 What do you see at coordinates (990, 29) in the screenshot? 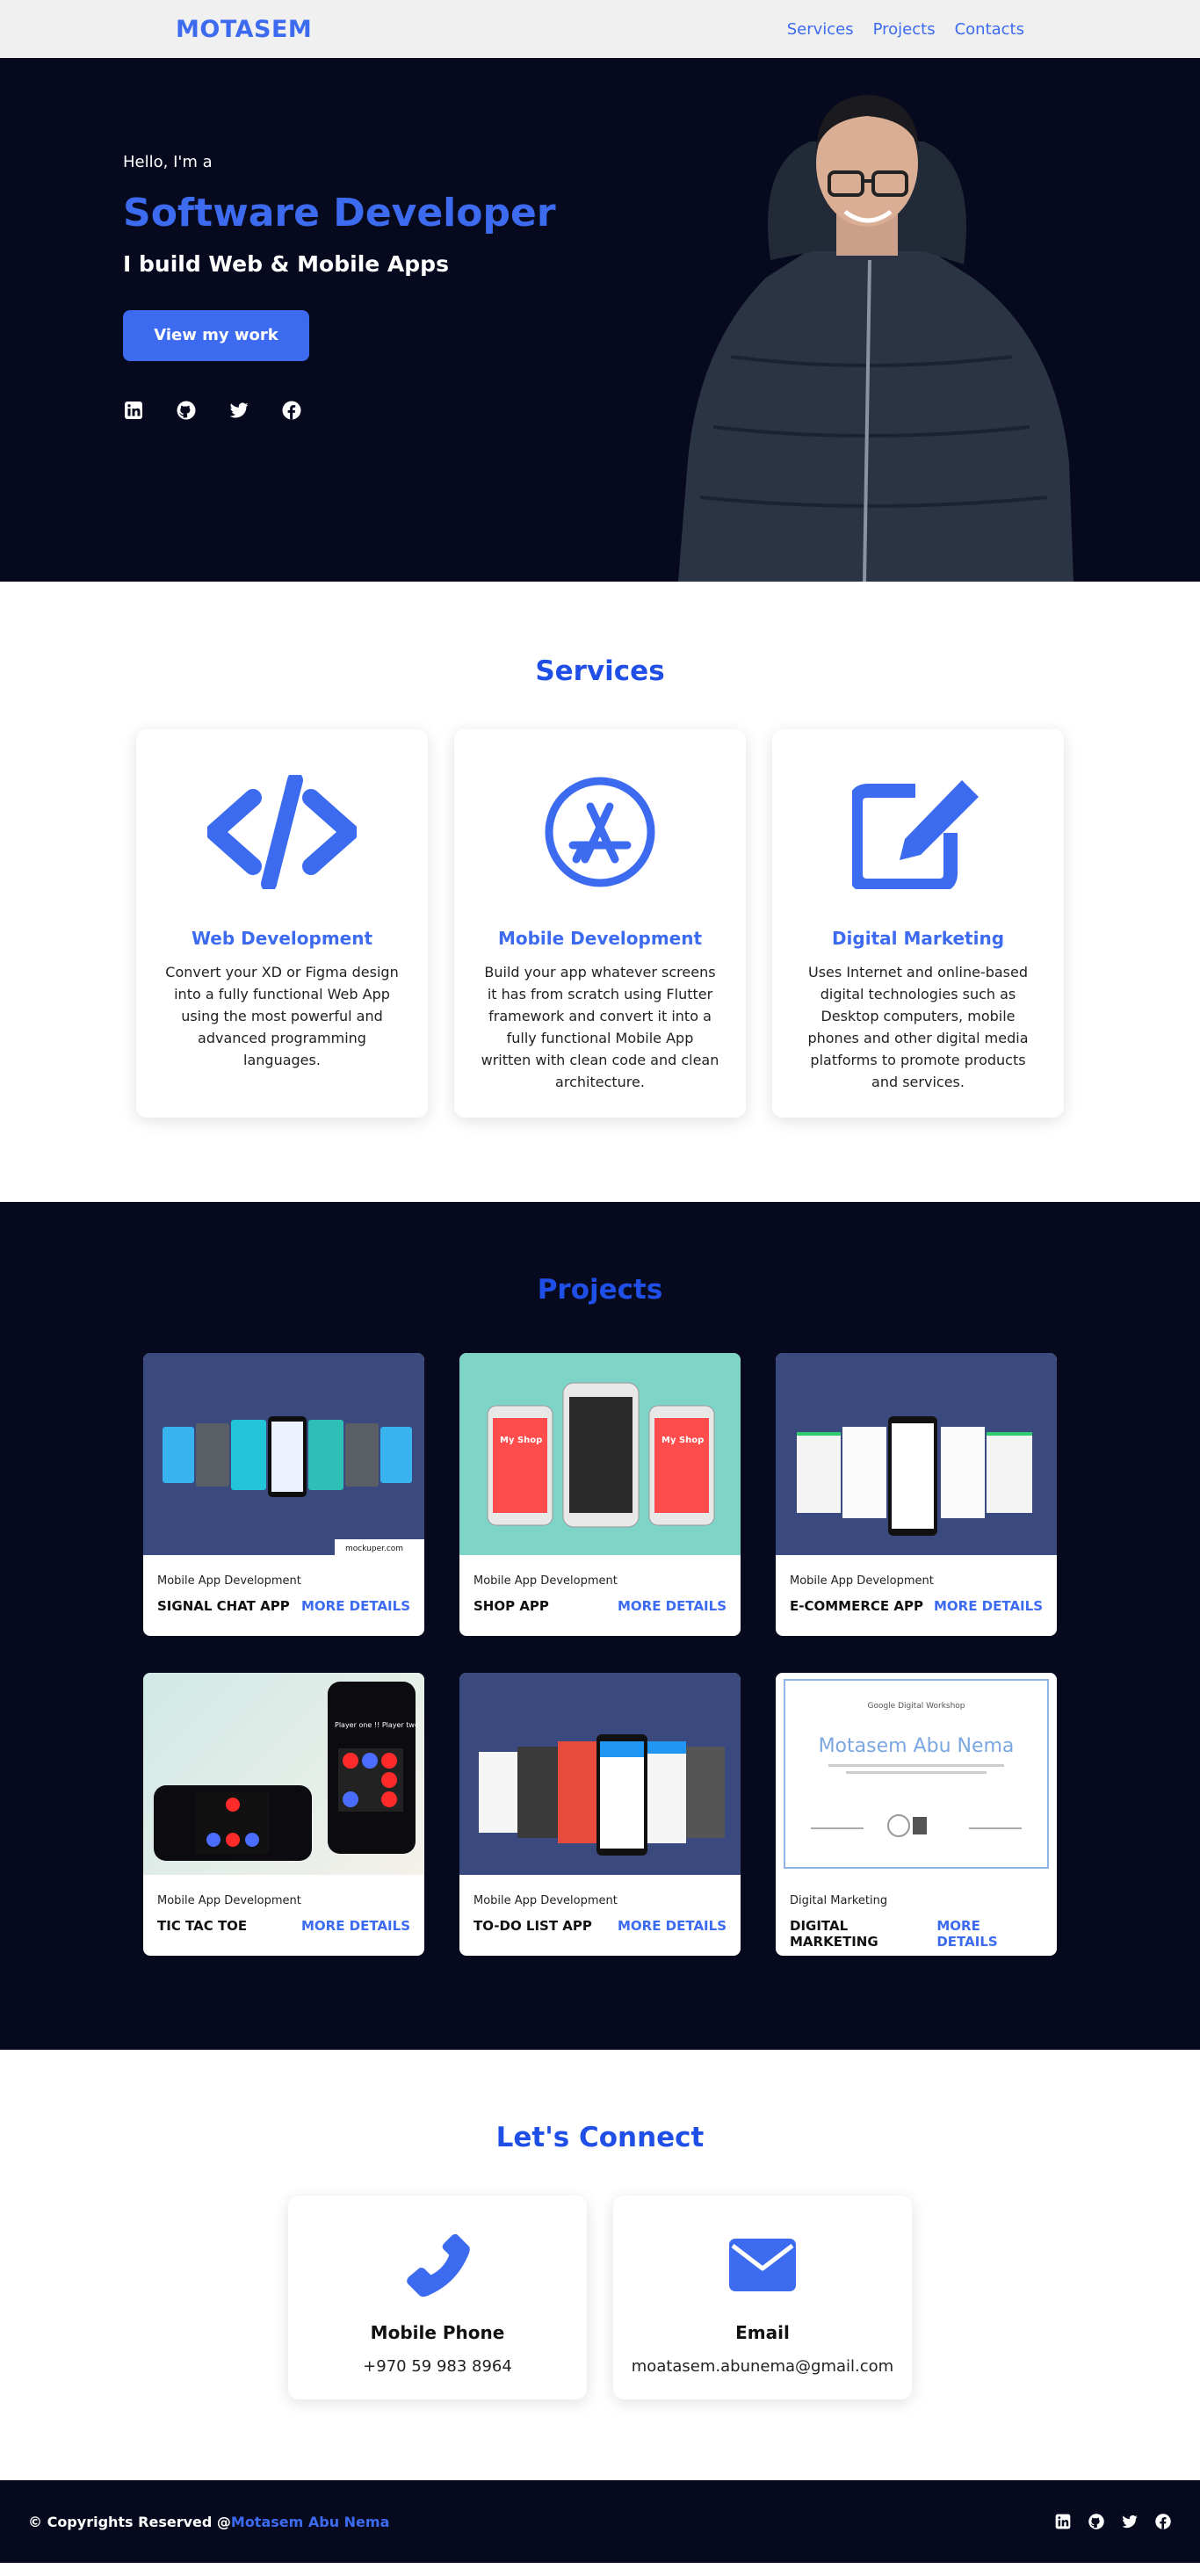
I see `nav-link-contacts: Contacts` at bounding box center [990, 29].